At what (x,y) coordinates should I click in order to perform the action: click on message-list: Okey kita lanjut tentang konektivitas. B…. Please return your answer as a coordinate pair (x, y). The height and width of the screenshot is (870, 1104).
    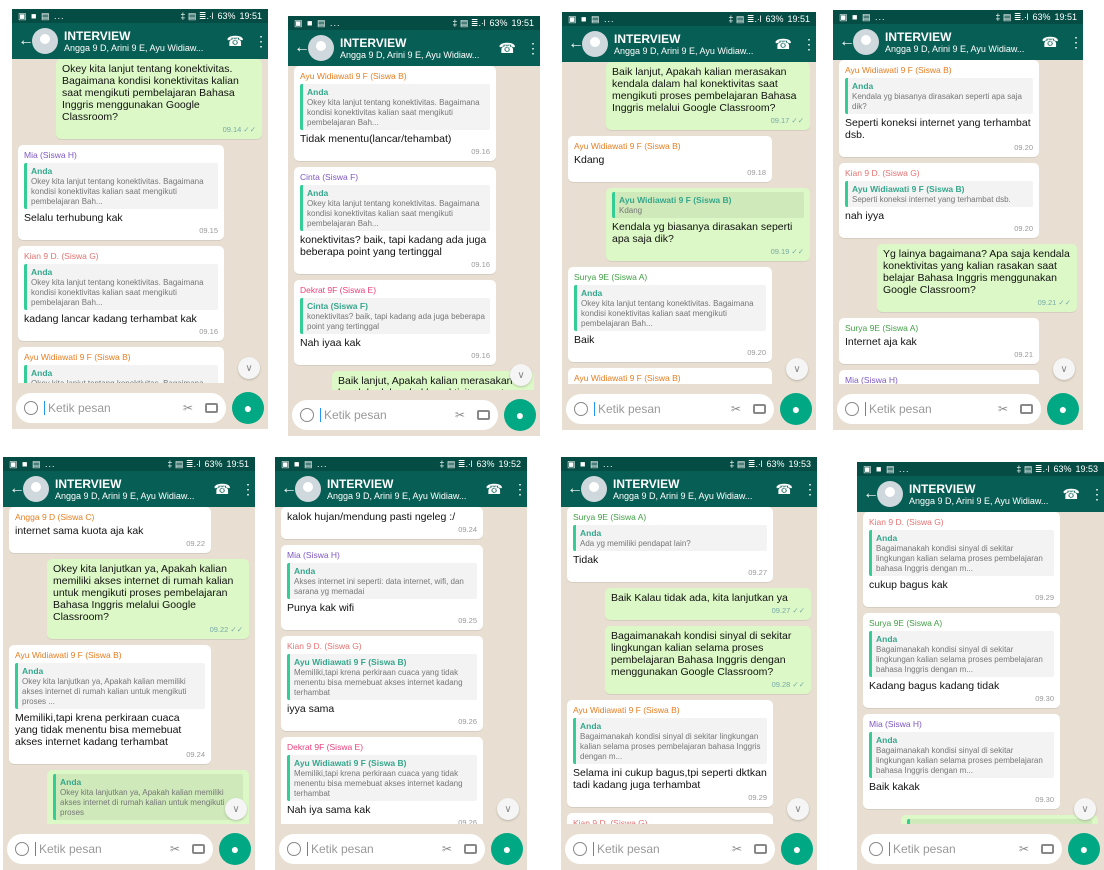
    Looking at the image, I should click on (140, 221).